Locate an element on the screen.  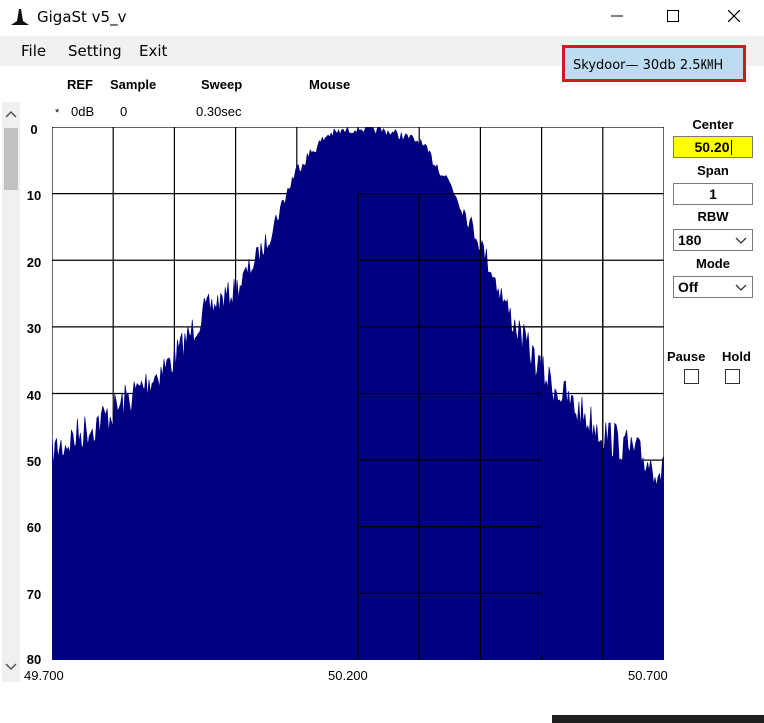
span-value: 1 is located at coordinates (713, 194).